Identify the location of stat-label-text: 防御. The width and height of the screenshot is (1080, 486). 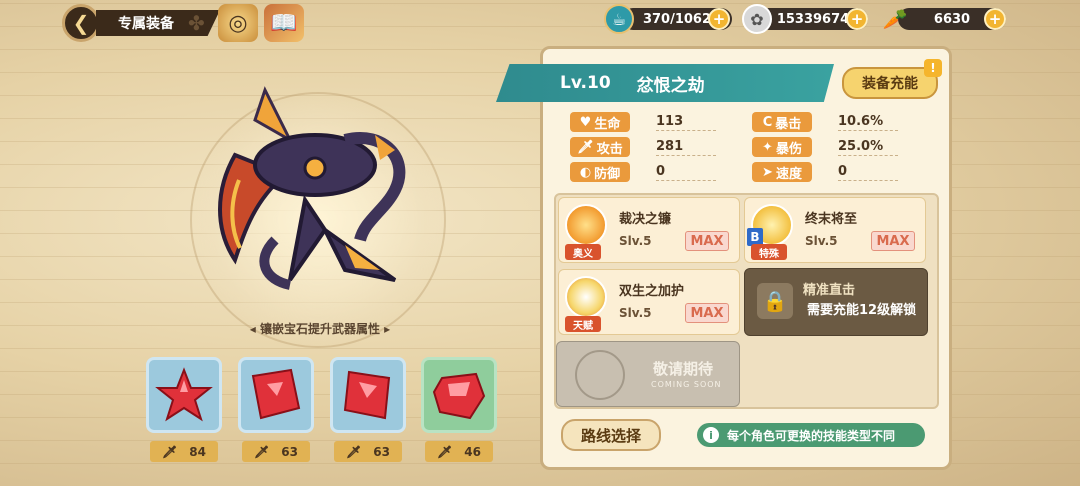
(607, 174).